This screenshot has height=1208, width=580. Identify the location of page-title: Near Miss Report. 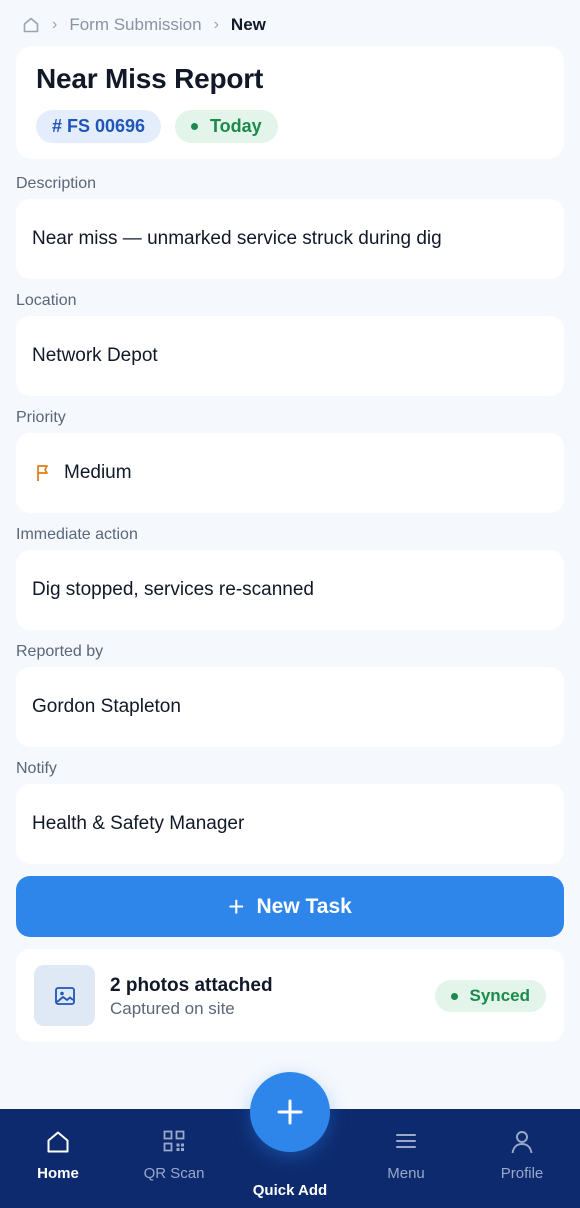
(150, 78).